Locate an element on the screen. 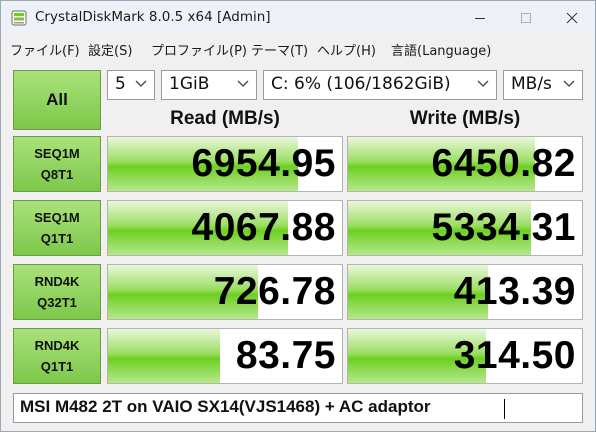 The height and width of the screenshot is (432, 596). text-caret is located at coordinates (504, 409).